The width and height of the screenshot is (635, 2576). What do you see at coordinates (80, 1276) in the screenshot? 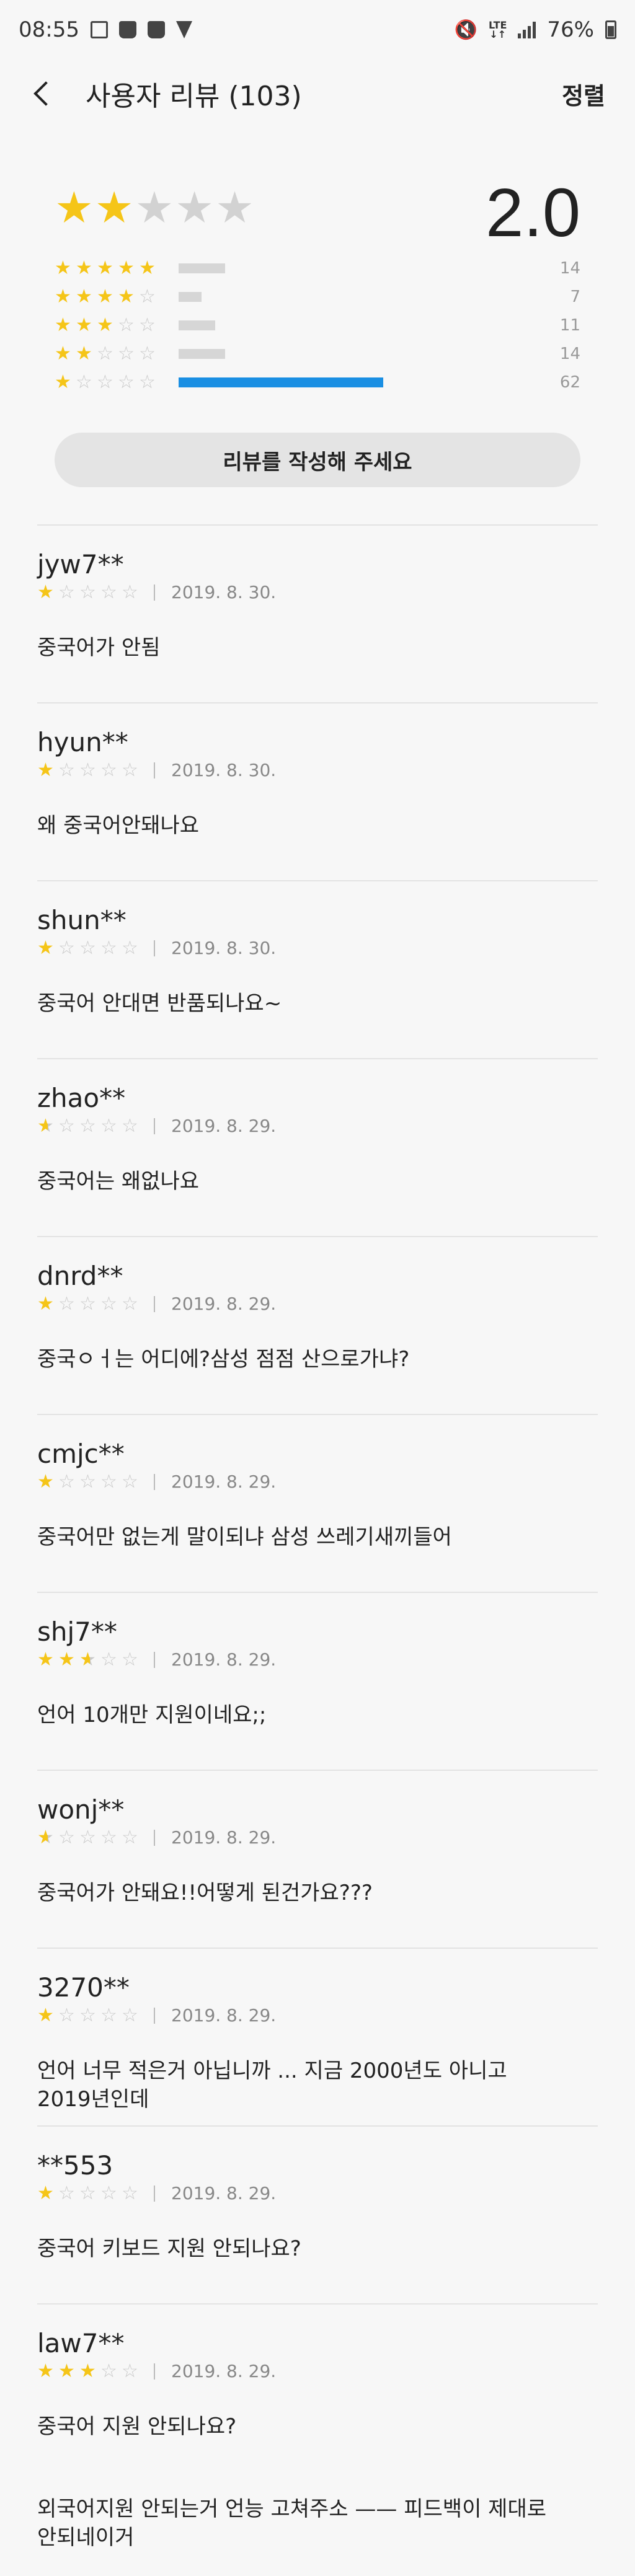
I see `reviewer-name: dnrd**` at bounding box center [80, 1276].